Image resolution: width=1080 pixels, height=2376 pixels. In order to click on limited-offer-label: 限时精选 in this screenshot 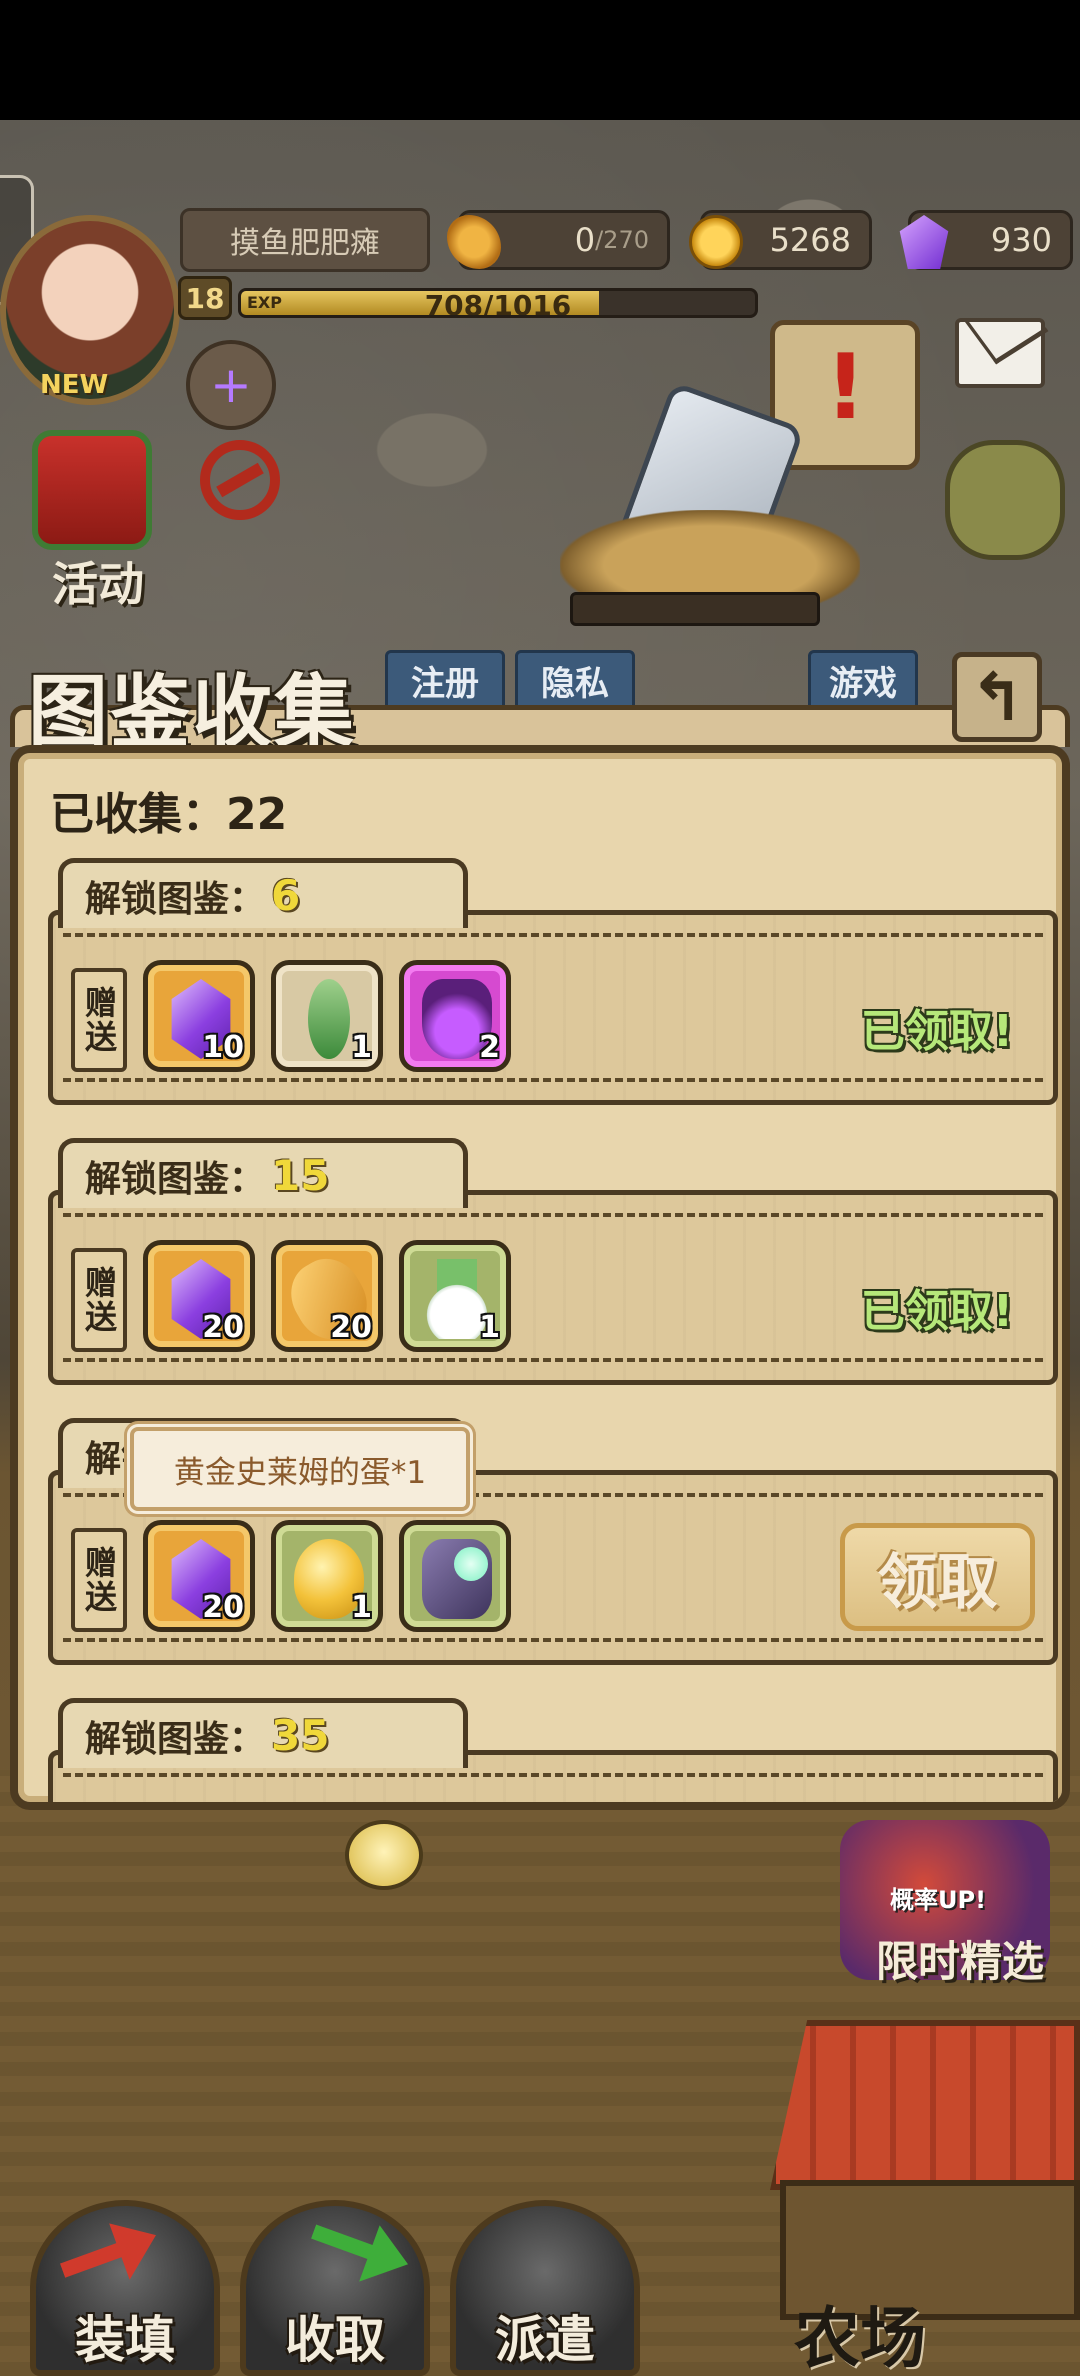, I will do `click(960, 1958)`.